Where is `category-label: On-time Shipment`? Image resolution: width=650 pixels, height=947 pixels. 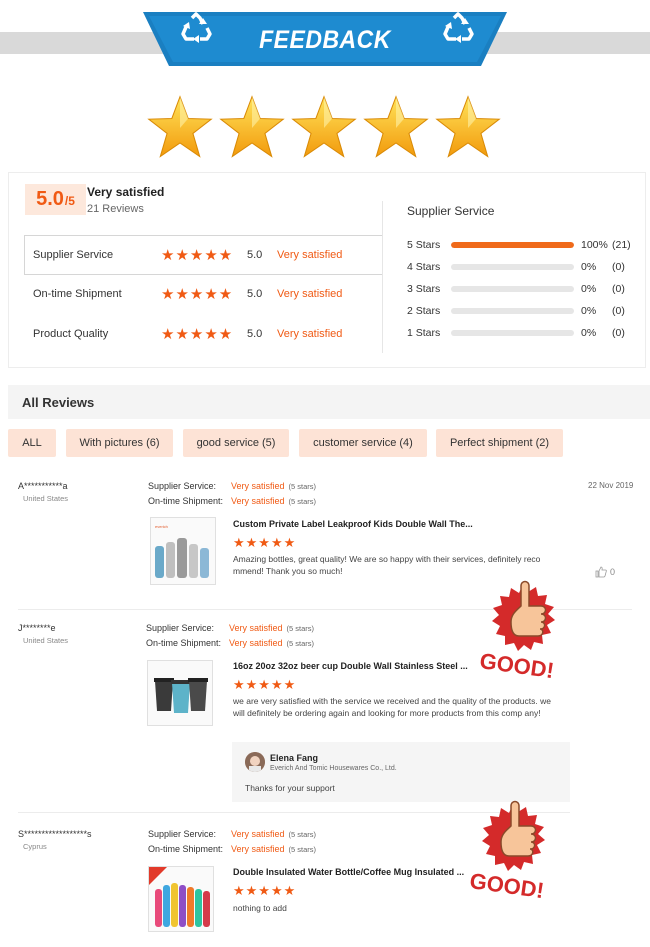
category-label: On-time Shipment is located at coordinates (77, 294).